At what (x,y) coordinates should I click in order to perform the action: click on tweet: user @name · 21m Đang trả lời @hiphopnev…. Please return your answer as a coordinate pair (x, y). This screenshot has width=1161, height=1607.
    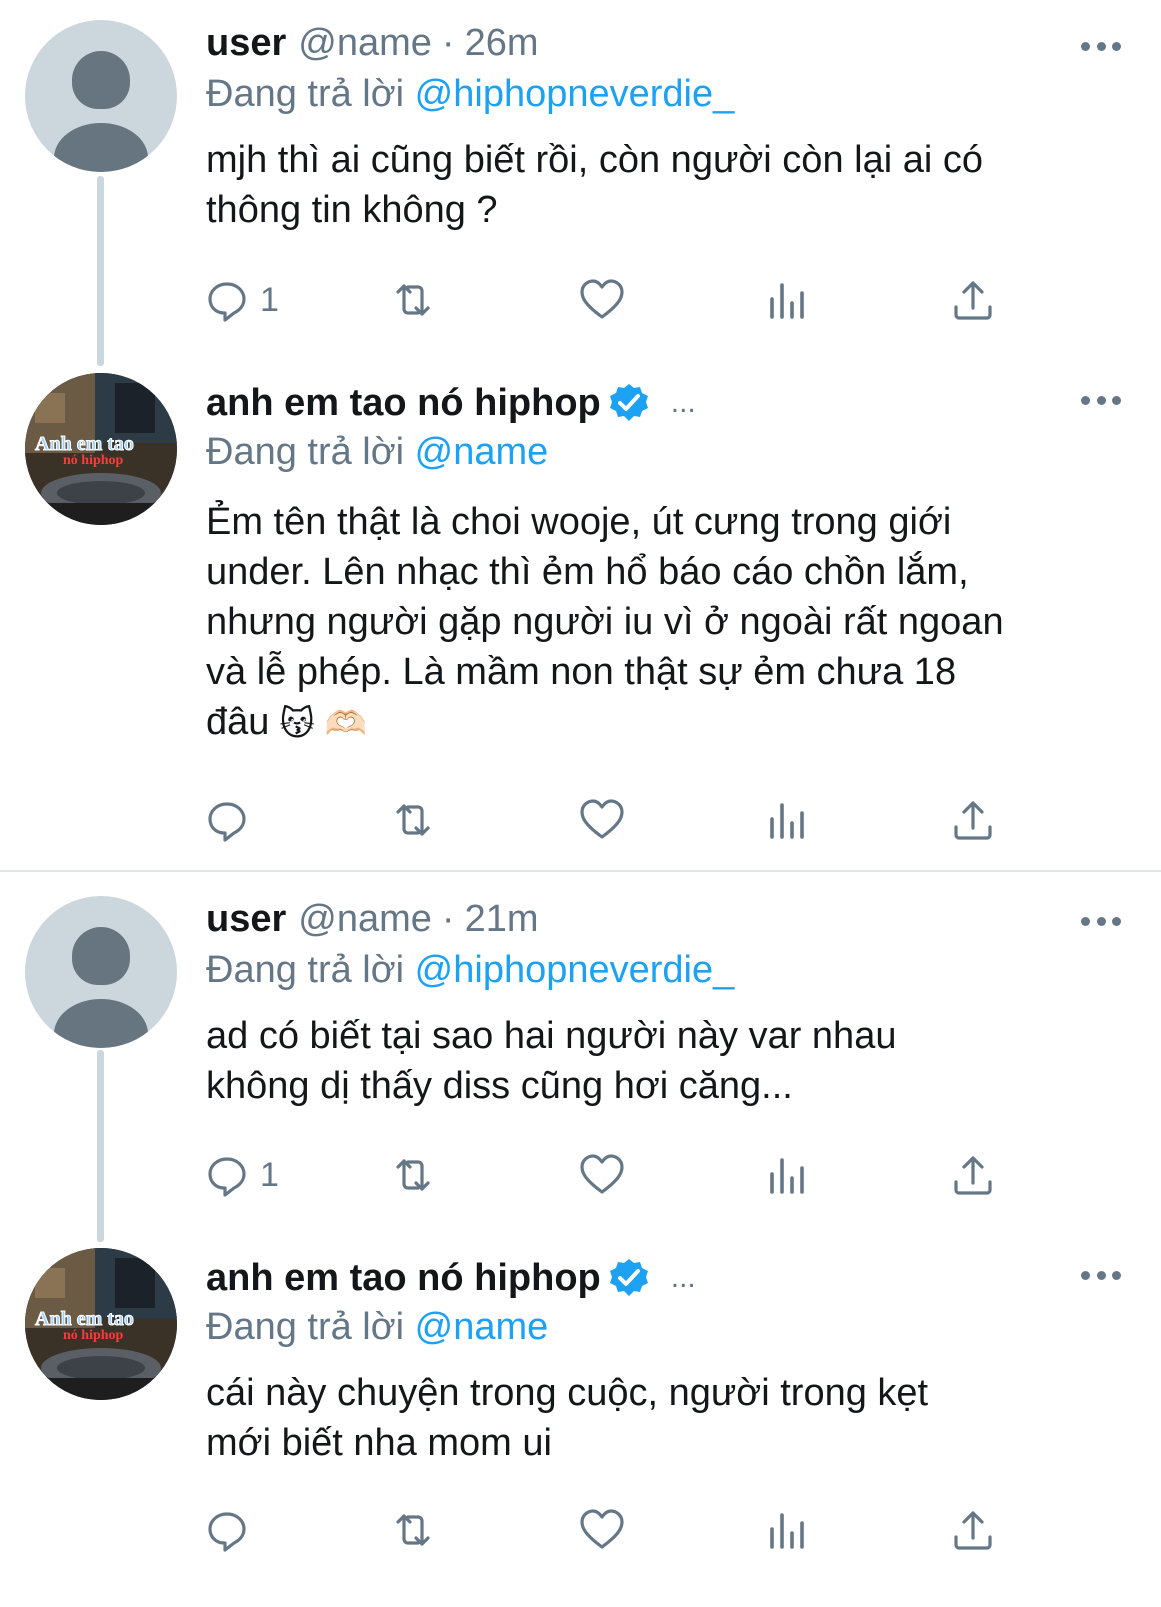
    Looking at the image, I should click on (580, 1003).